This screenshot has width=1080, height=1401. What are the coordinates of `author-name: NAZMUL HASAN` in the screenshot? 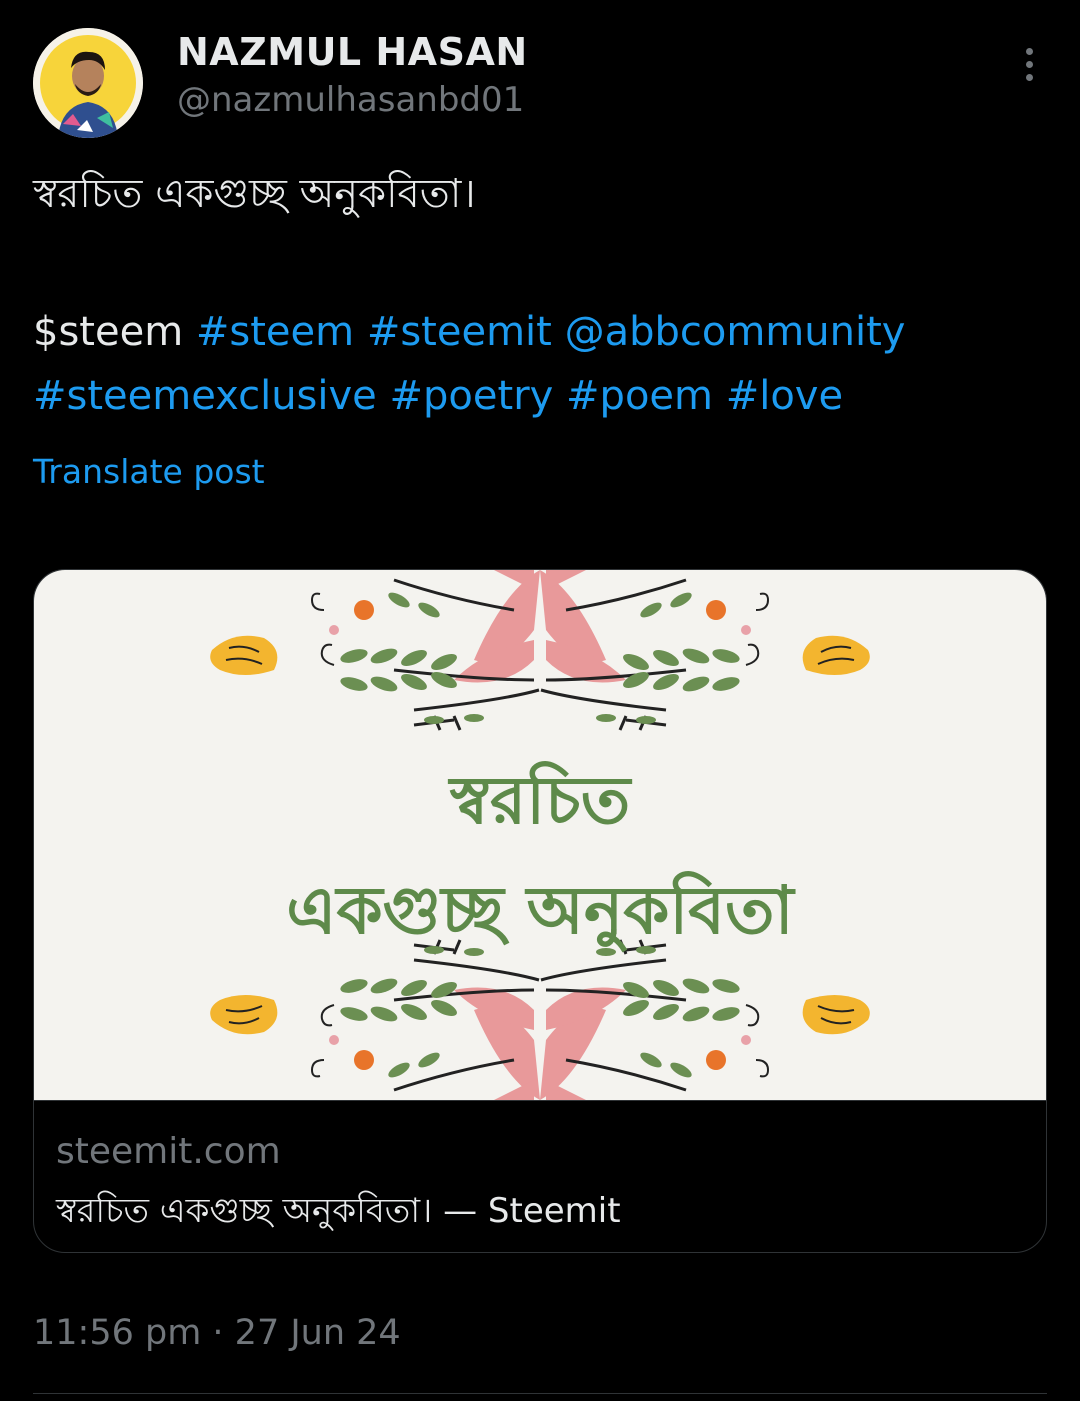 It's located at (352, 52).